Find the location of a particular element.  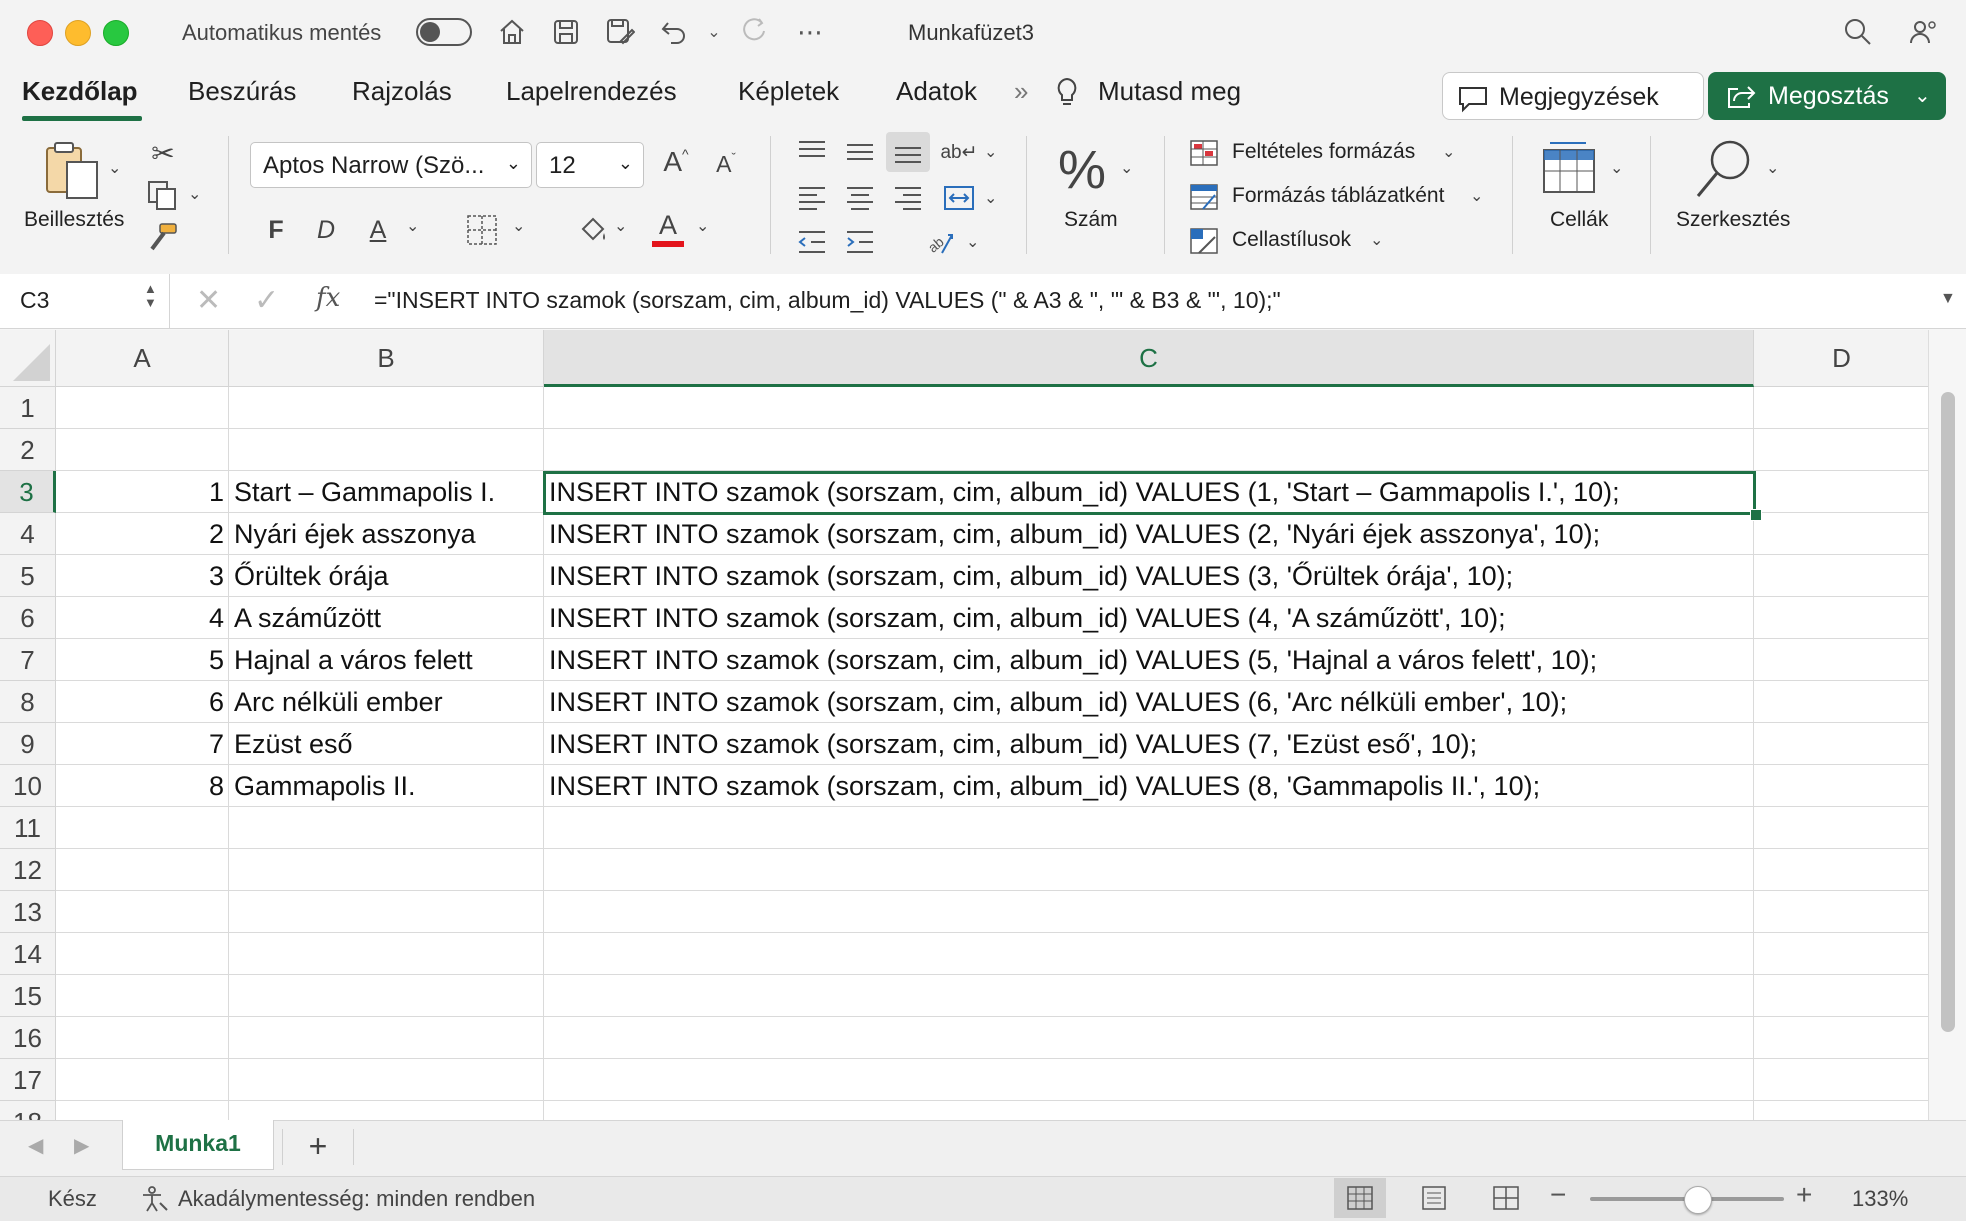

more-tabs-chevron-icon: » is located at coordinates (1021, 91).